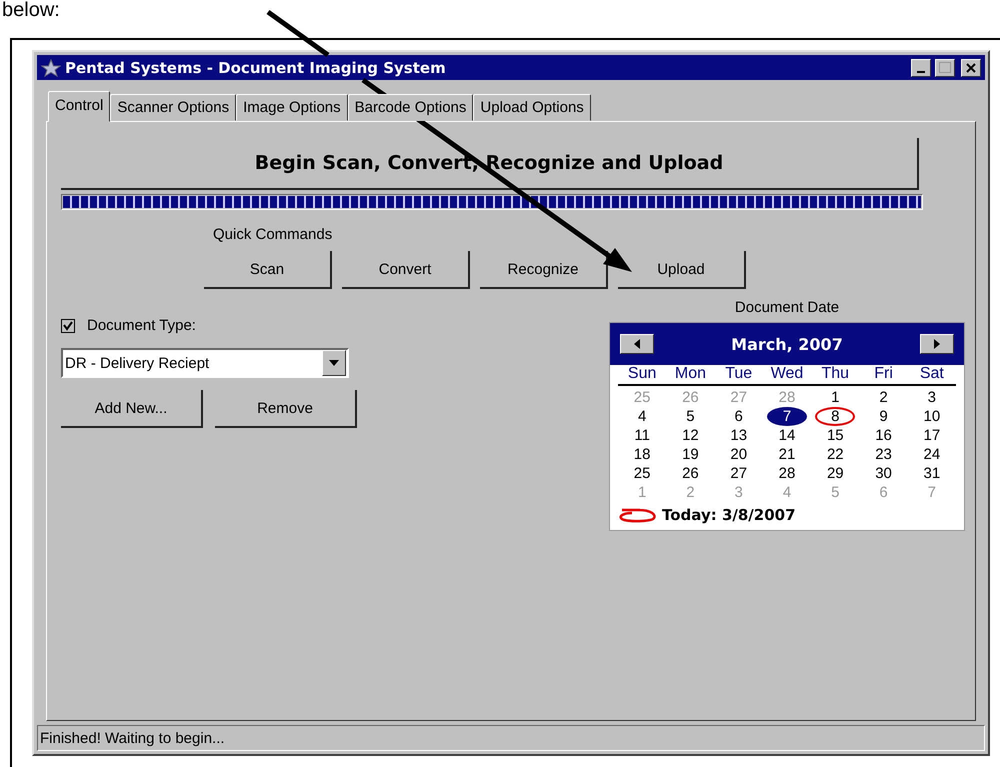 This screenshot has width=1000, height=767. What do you see at coordinates (835, 435) in the screenshot?
I see `calendar-day: 15` at bounding box center [835, 435].